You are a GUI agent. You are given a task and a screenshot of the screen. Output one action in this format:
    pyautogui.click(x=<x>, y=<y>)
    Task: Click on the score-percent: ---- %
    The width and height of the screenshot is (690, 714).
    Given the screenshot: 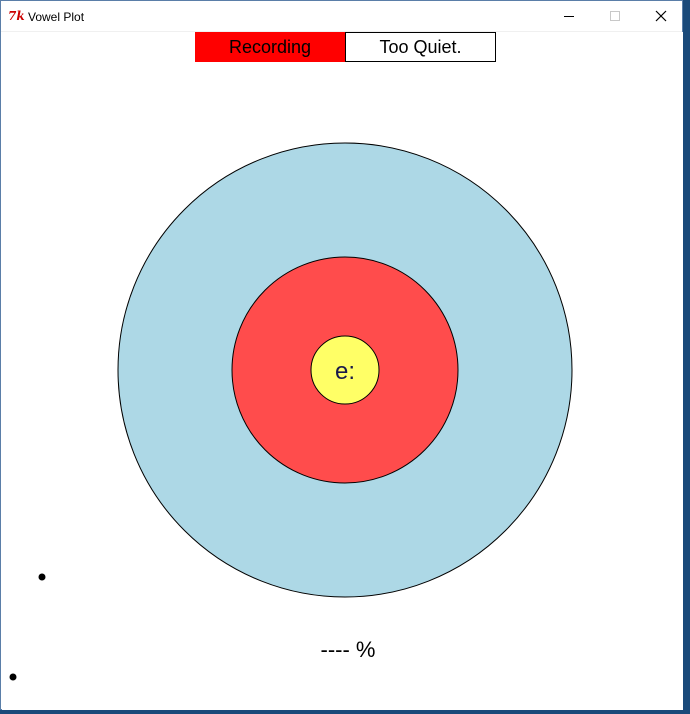 What is the action you would take?
    pyautogui.click(x=348, y=649)
    